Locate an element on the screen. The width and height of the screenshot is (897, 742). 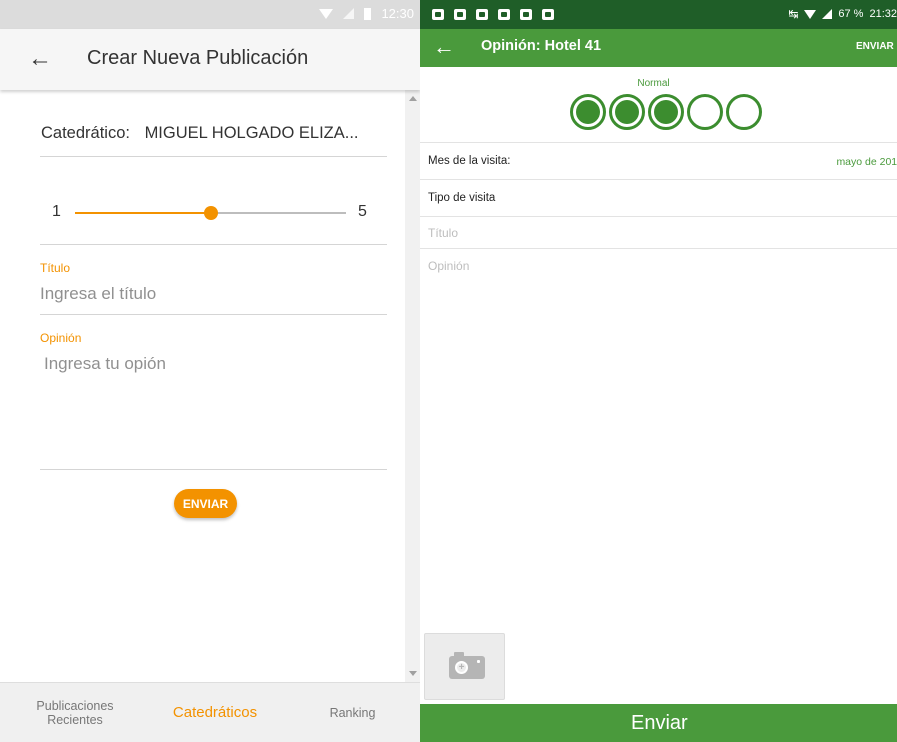
visit-type-label: Tipo de visita is located at coordinates (462, 198).